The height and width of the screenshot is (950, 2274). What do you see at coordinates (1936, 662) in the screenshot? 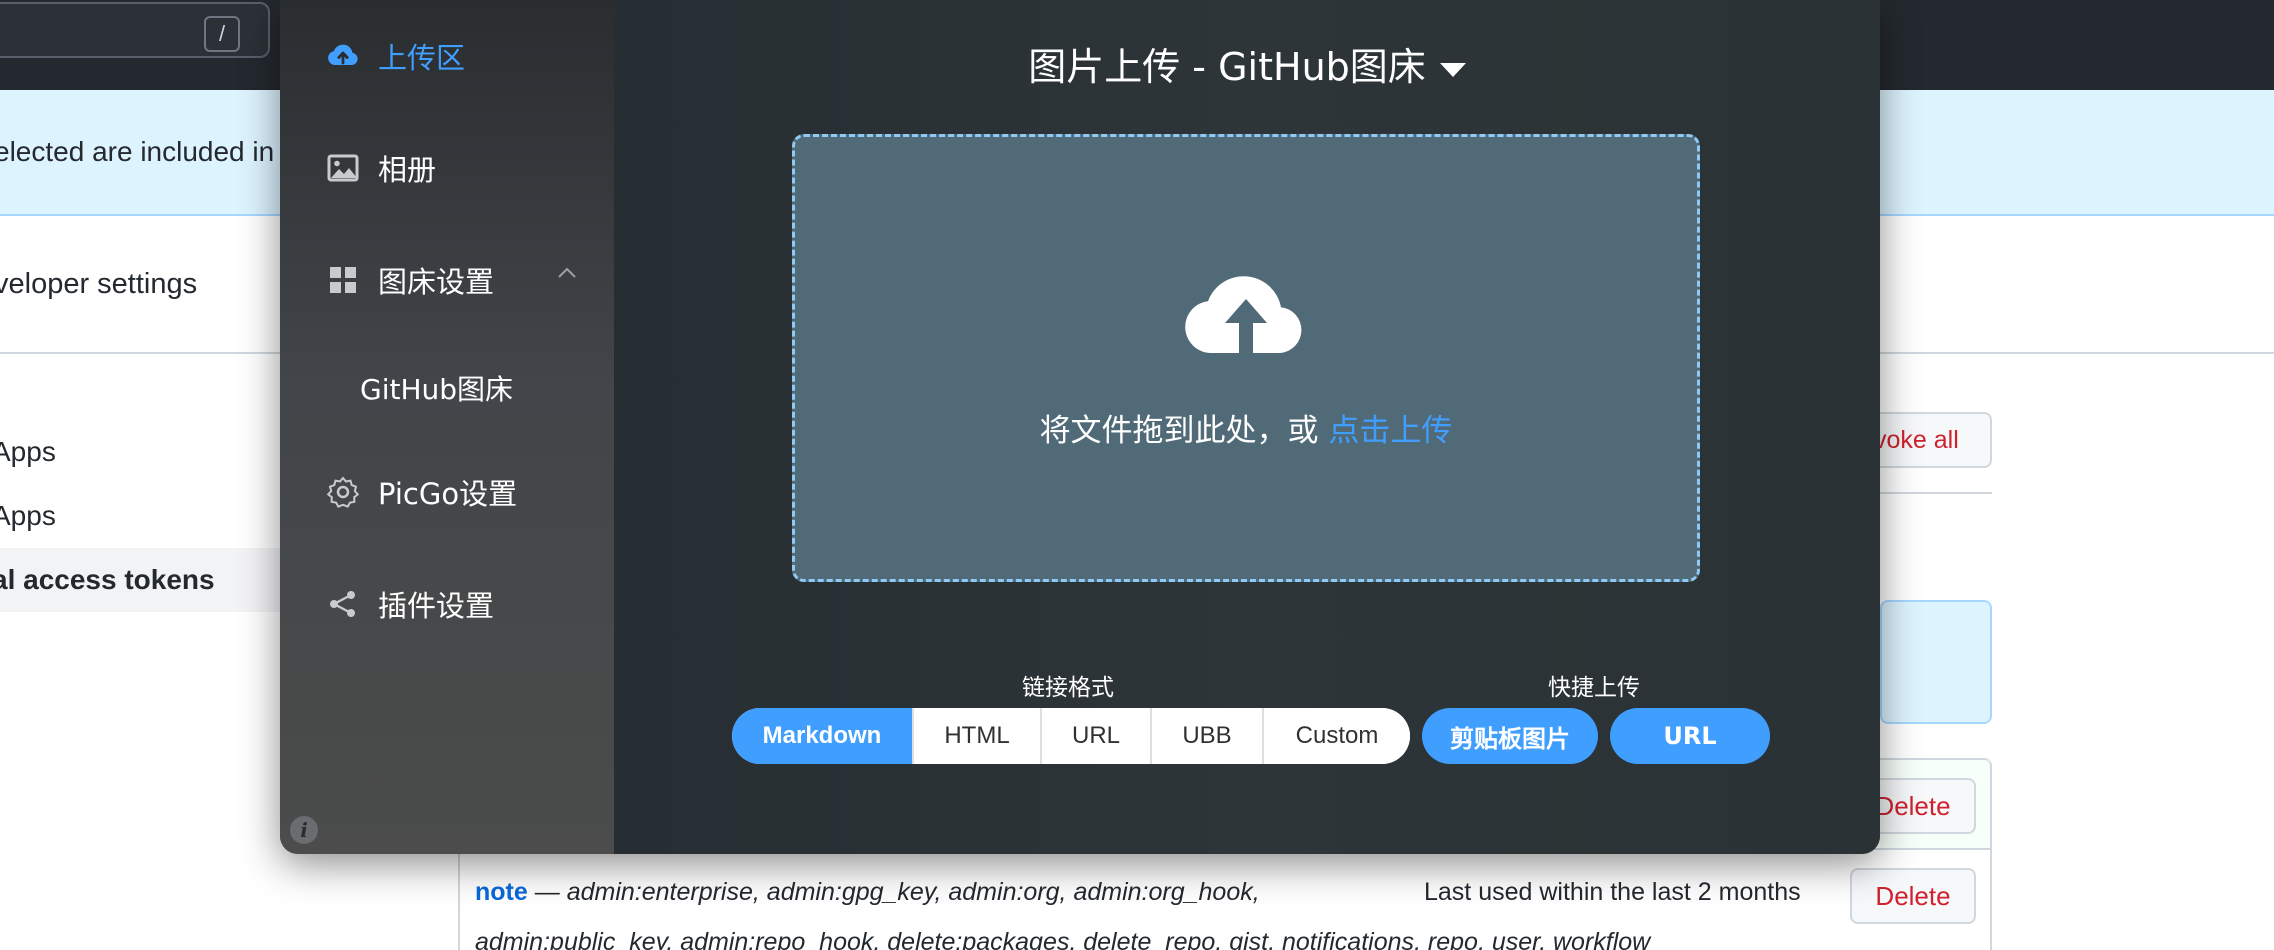
I see `info-box` at bounding box center [1936, 662].